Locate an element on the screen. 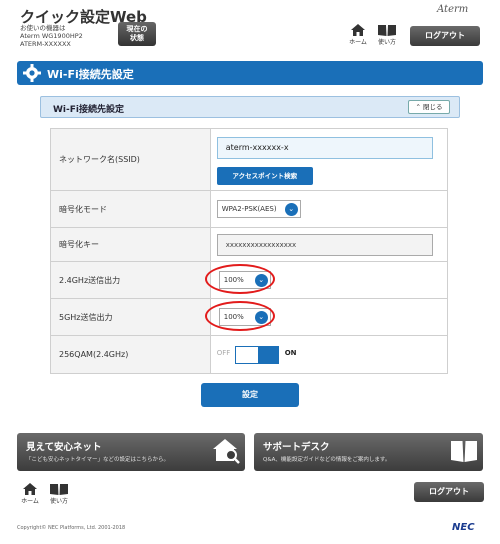 The image size is (500, 544). footer-manual-link: 使い方 is located at coordinates (59, 494).